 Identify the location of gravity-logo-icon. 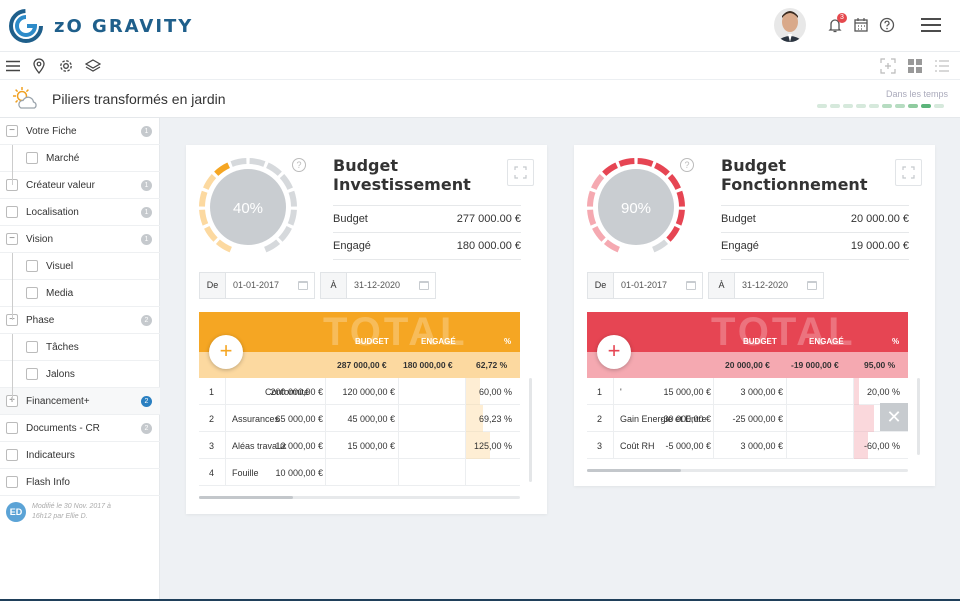
(26, 26).